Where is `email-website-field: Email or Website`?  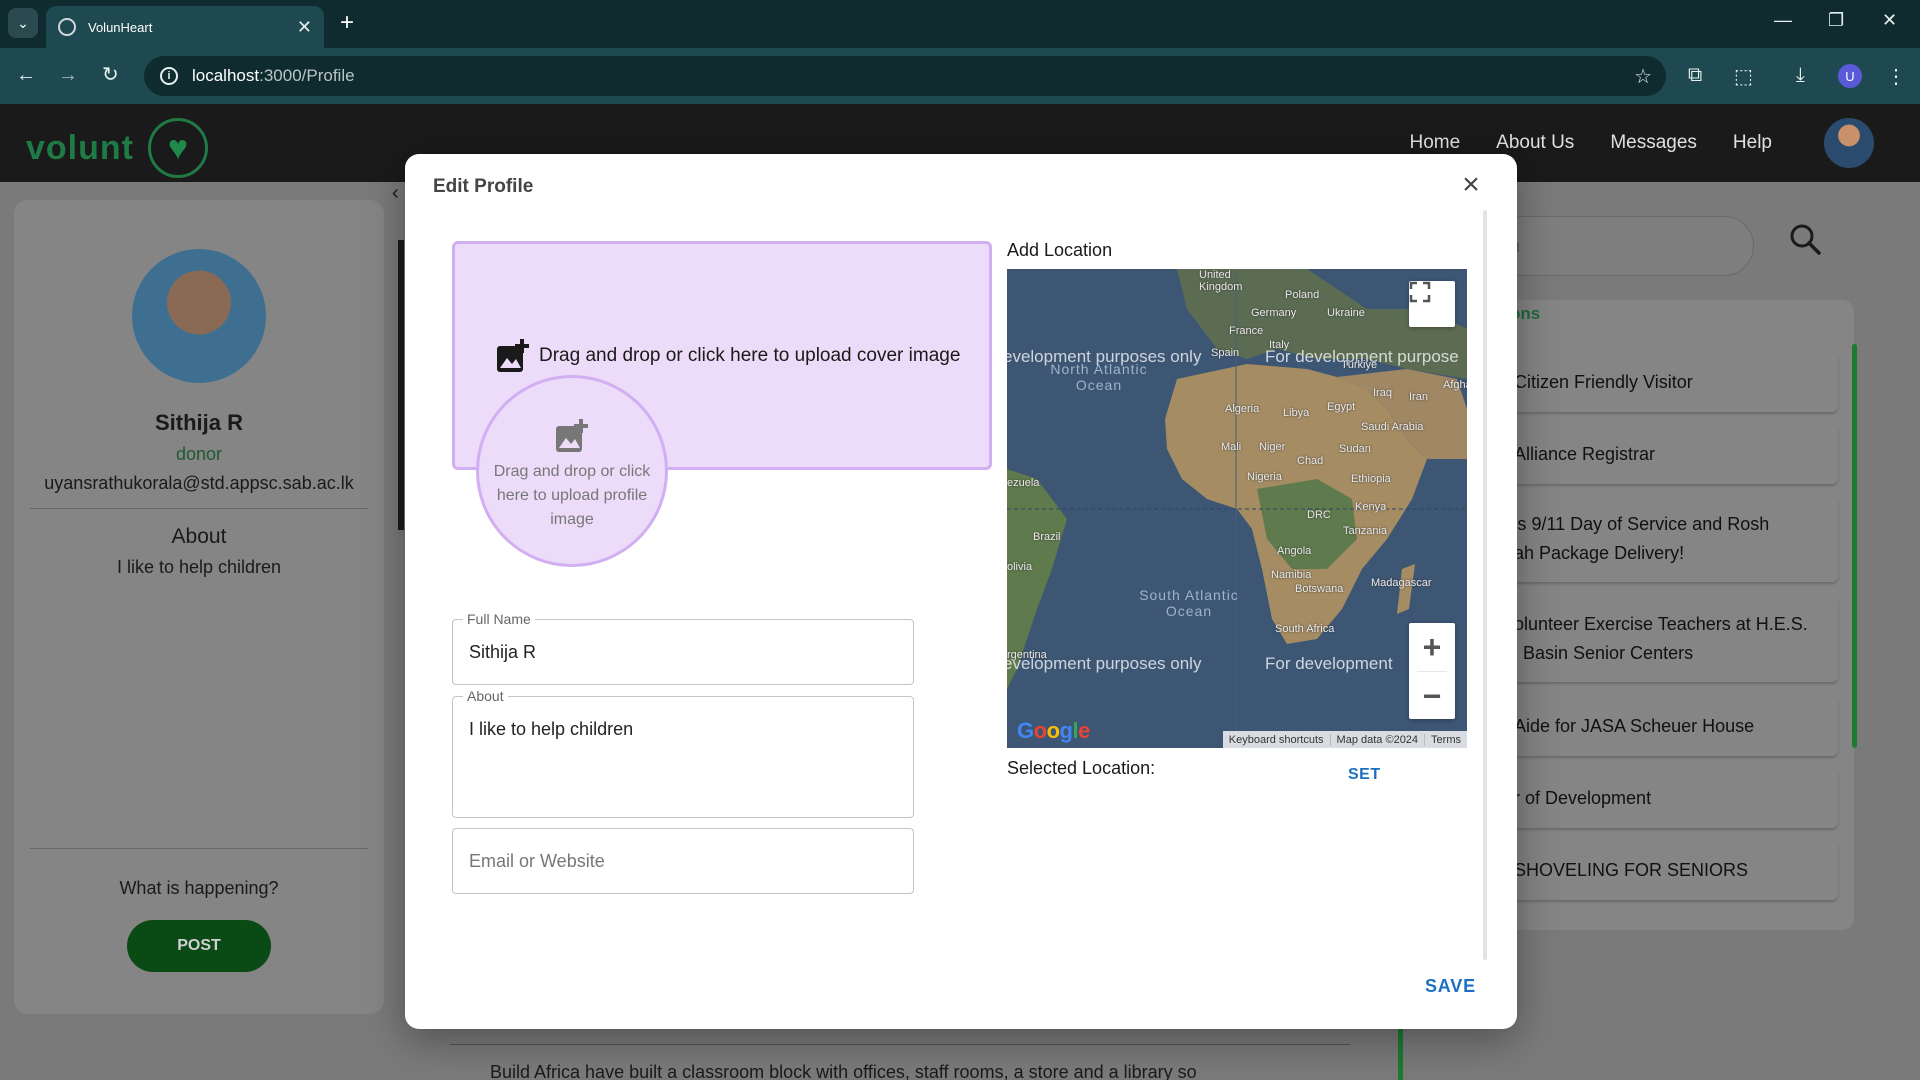
email-website-field: Email or Website is located at coordinates (683, 861).